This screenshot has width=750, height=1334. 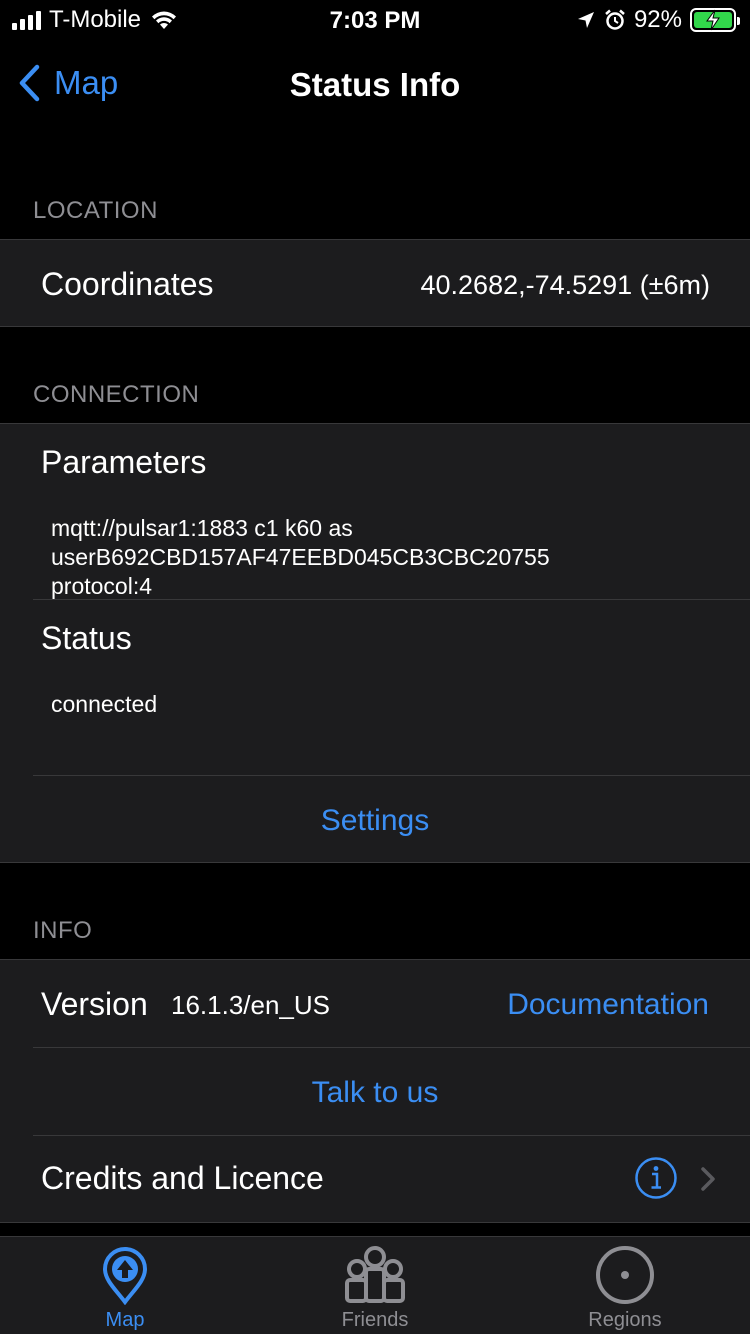 What do you see at coordinates (116, 394) in the screenshot?
I see `connection-section-header: CONNECTION` at bounding box center [116, 394].